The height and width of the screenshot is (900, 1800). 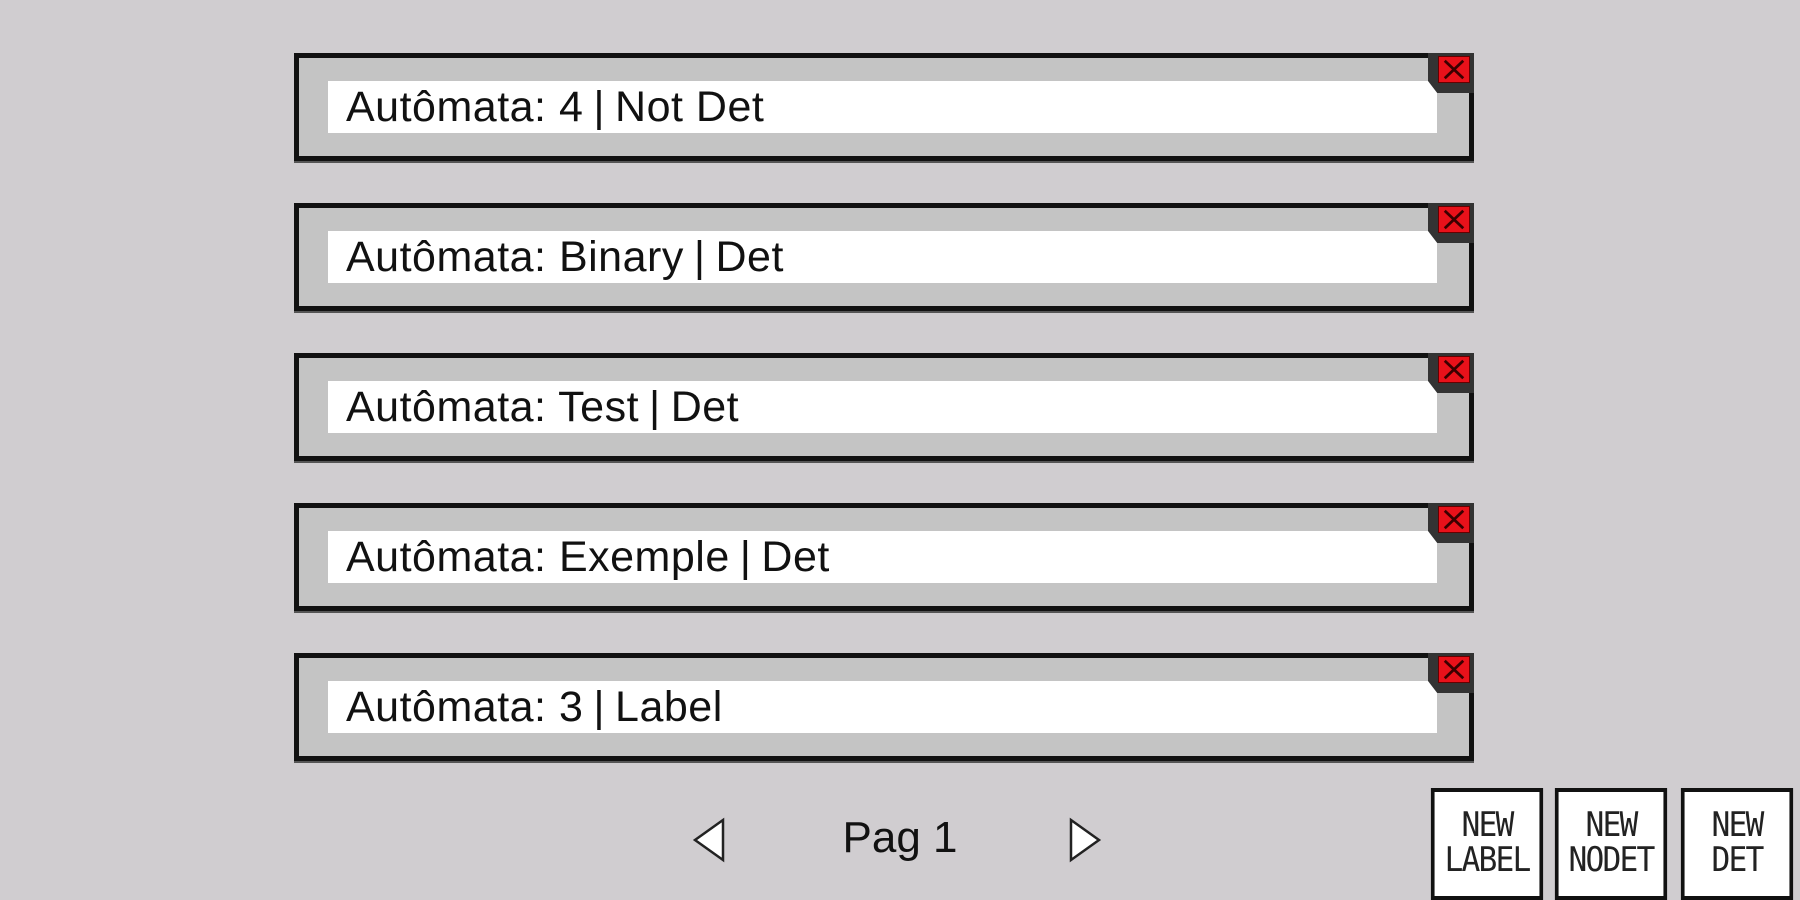 I want to click on triangle-right-icon, so click(x=1085, y=840).